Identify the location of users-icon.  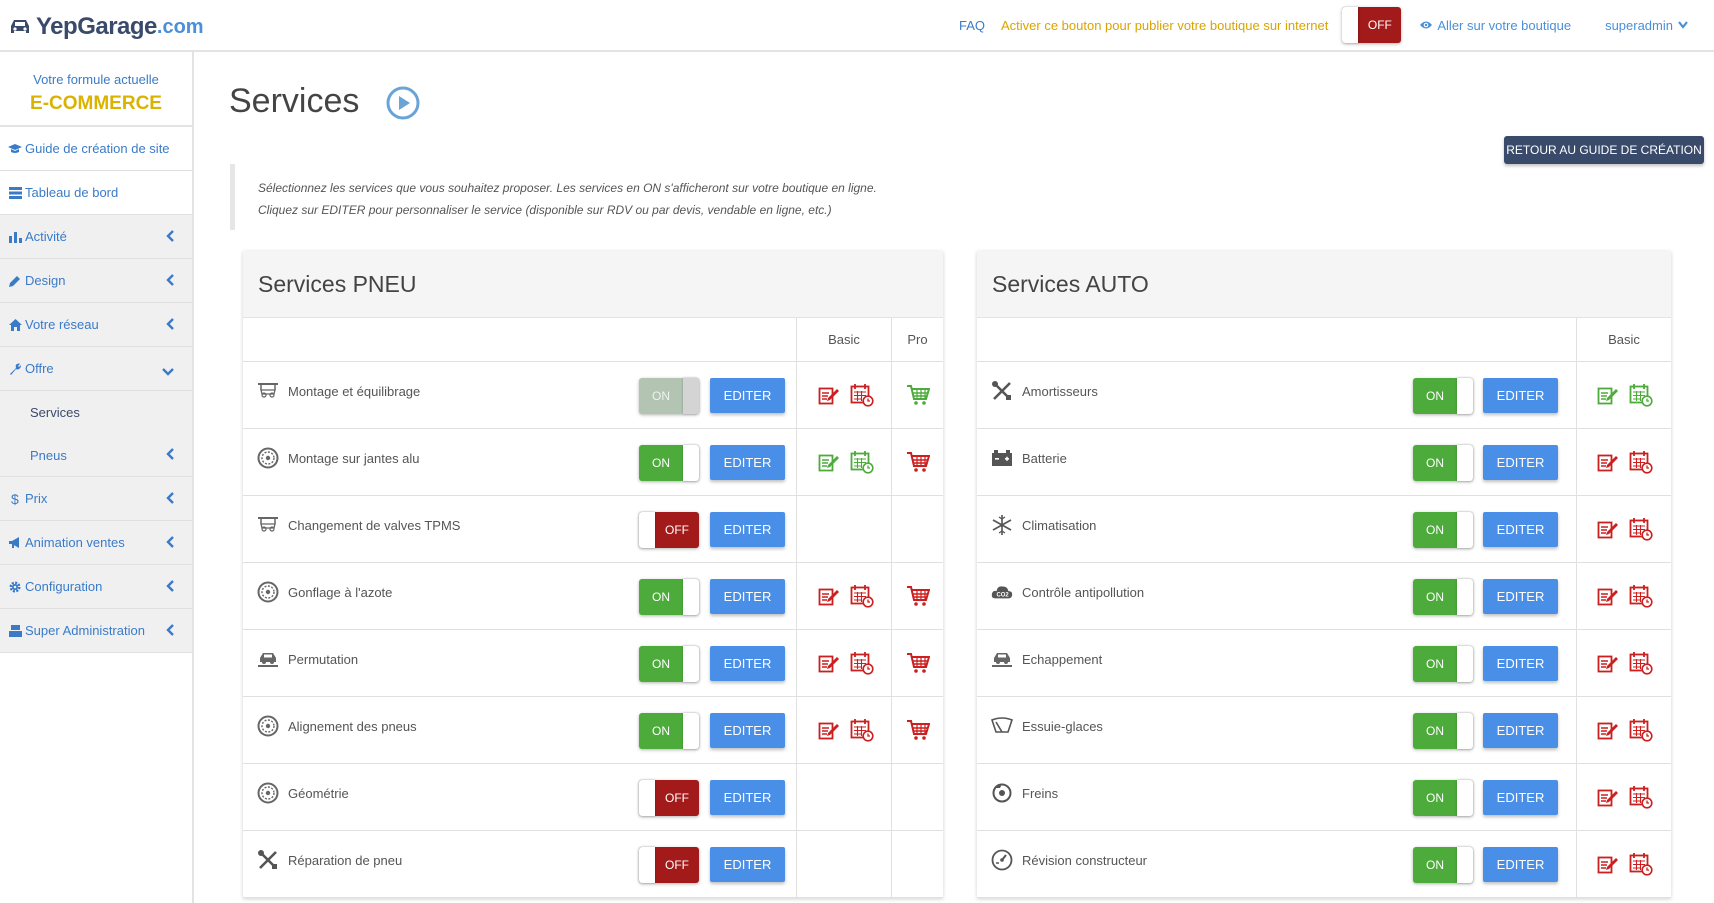
(15, 631).